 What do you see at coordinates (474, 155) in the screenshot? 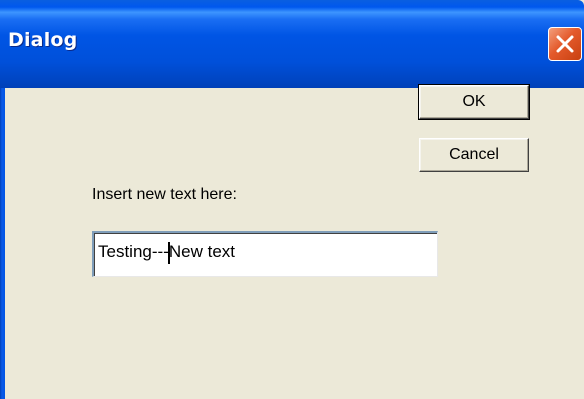
I see `cancel-button: Cancel` at bounding box center [474, 155].